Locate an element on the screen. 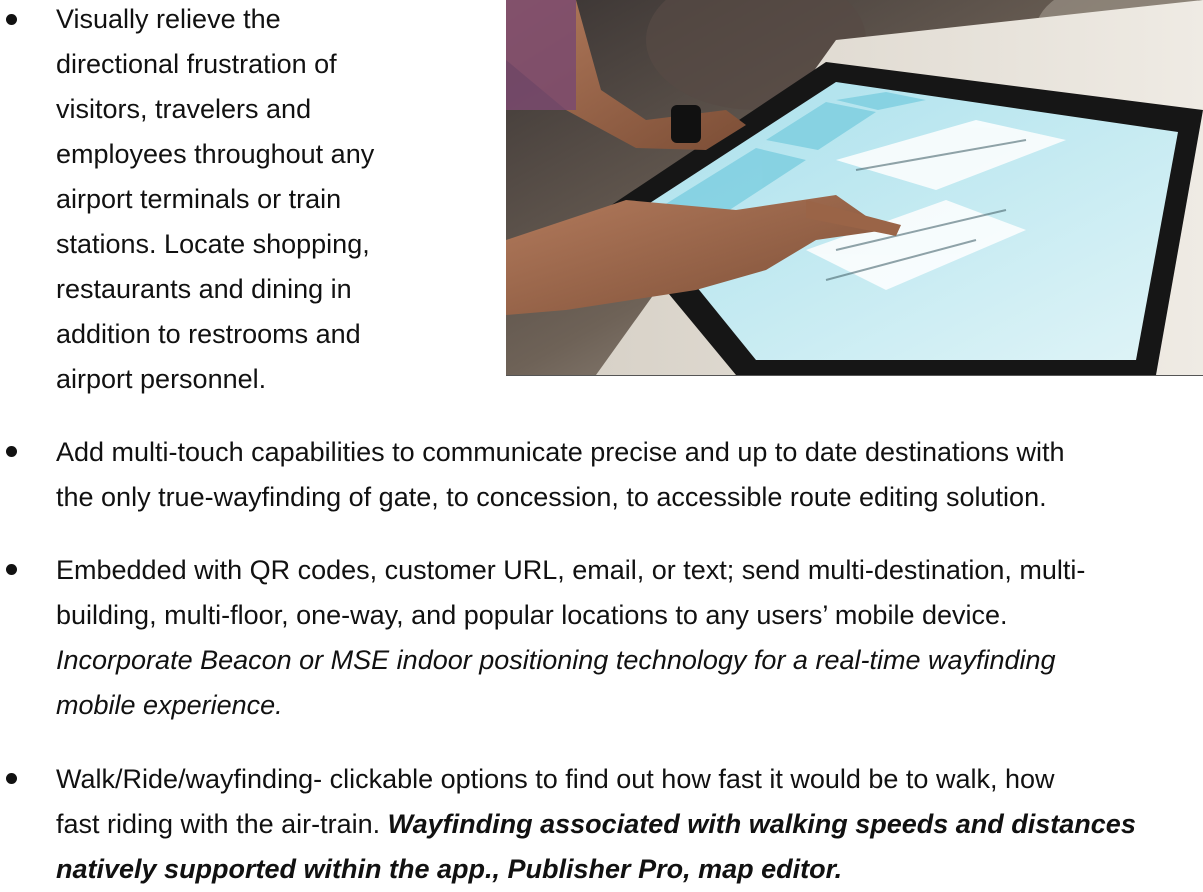 The height and width of the screenshot is (892, 1203). text-line: visitors, travelers and is located at coordinates (184, 109).